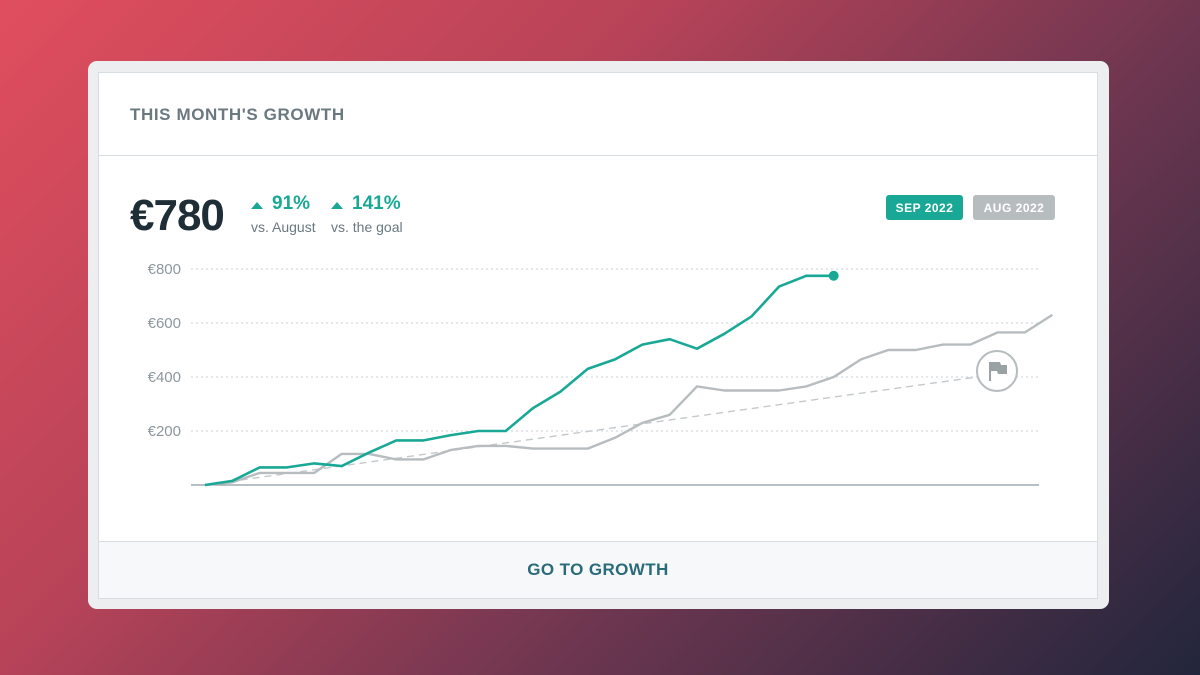 The width and height of the screenshot is (1200, 675). What do you see at coordinates (164, 431) in the screenshot?
I see `y-tick-label: €200` at bounding box center [164, 431].